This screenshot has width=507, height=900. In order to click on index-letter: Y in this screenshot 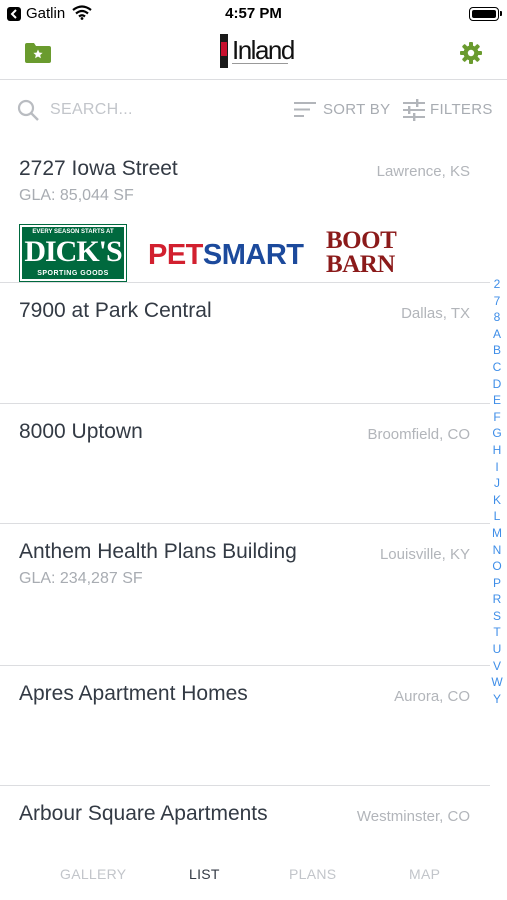, I will do `click(497, 699)`.